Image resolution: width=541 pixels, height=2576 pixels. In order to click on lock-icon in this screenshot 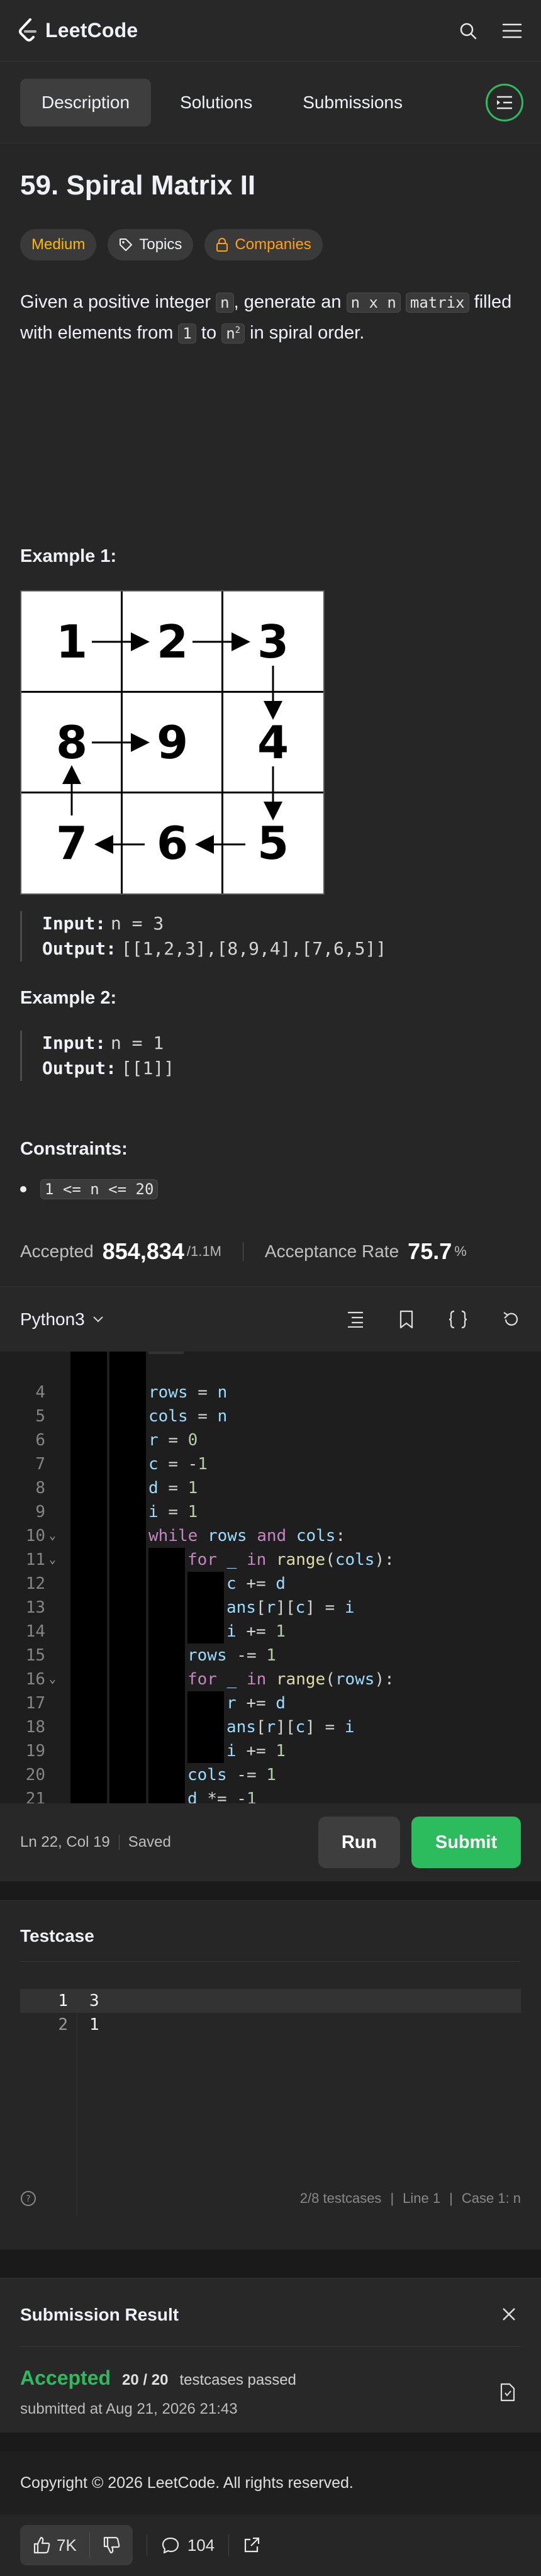, I will do `click(222, 245)`.